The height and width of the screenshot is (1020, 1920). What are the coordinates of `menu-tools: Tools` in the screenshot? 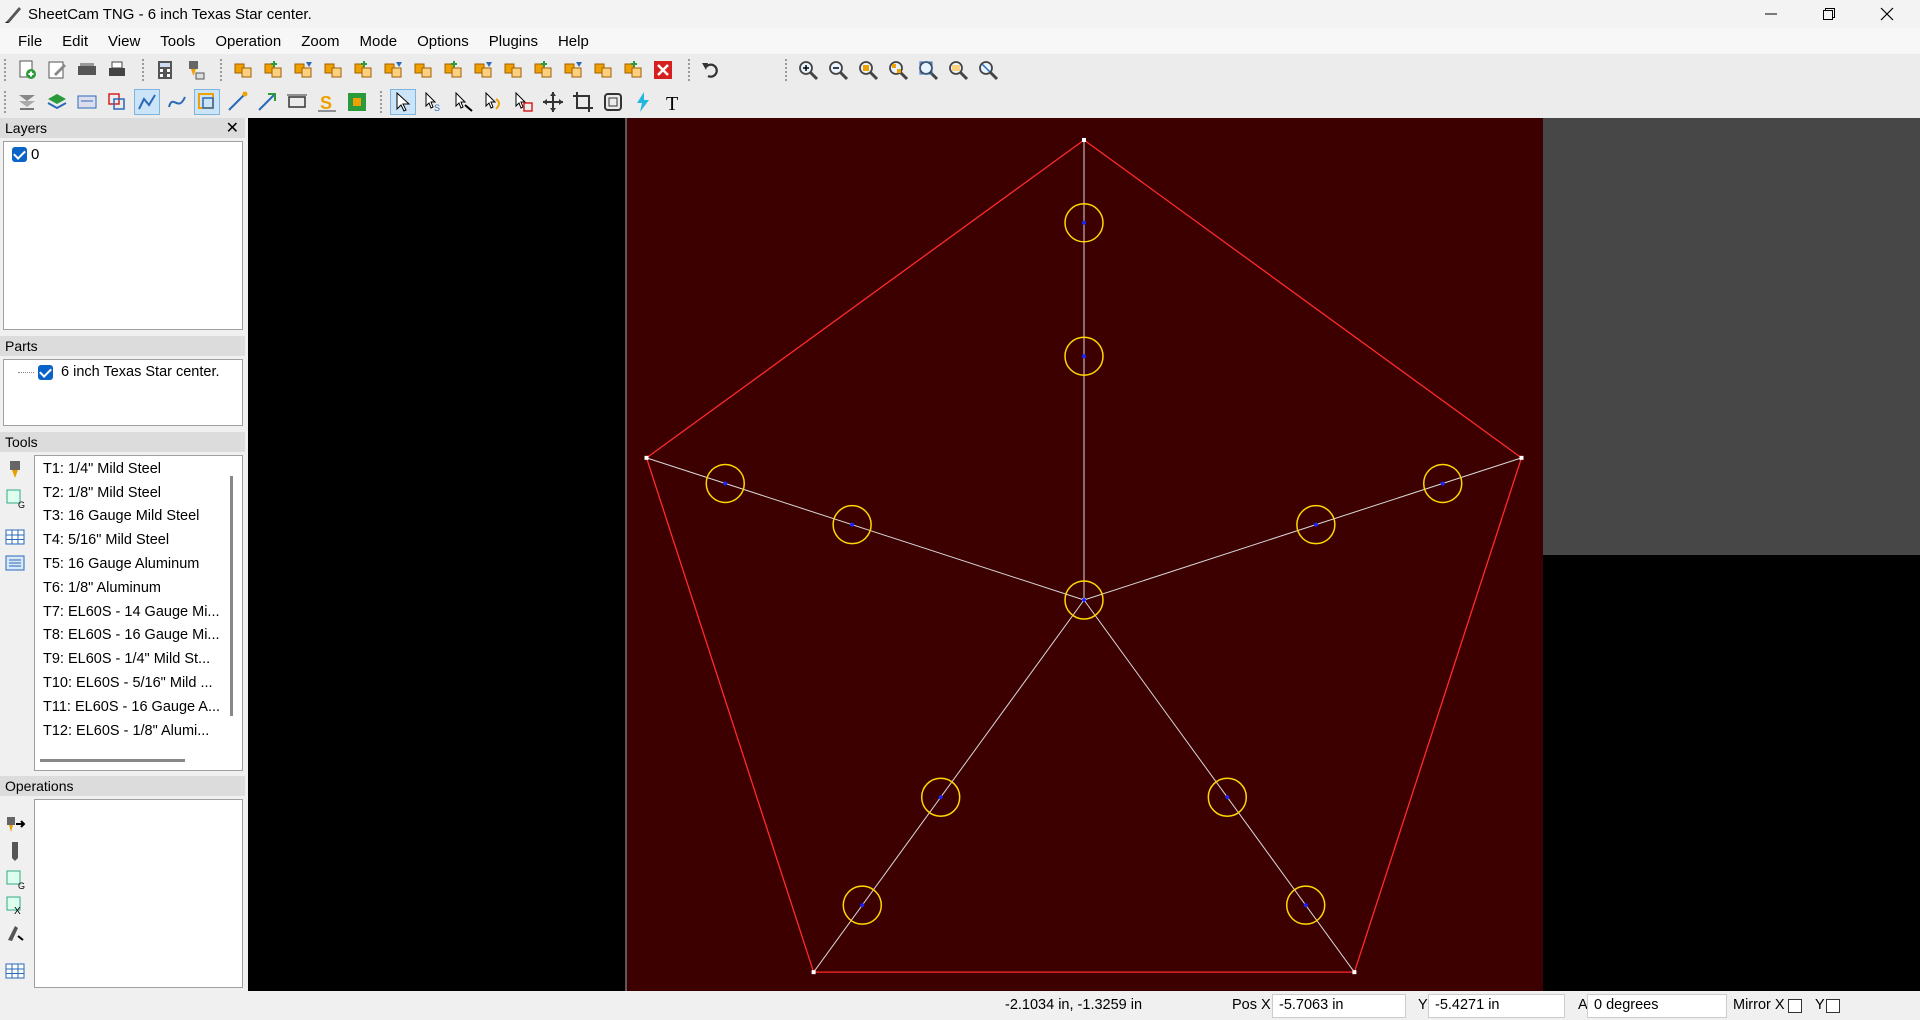 It's located at (177, 41).